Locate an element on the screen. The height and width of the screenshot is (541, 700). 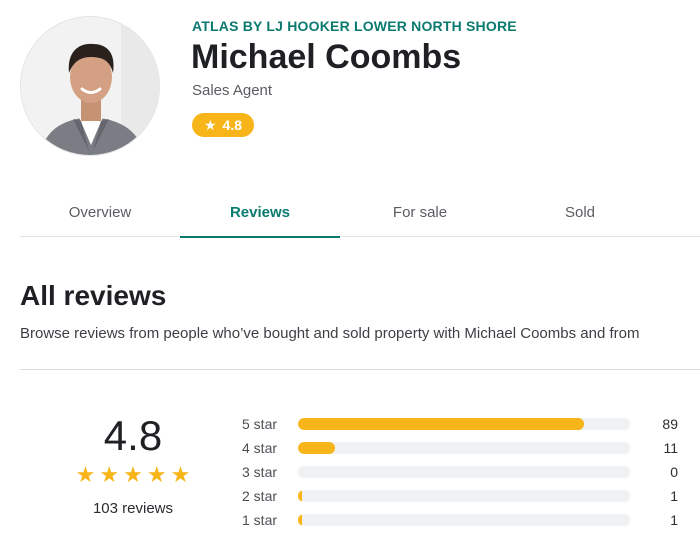
agent-role: Sales Agent is located at coordinates (232, 90).